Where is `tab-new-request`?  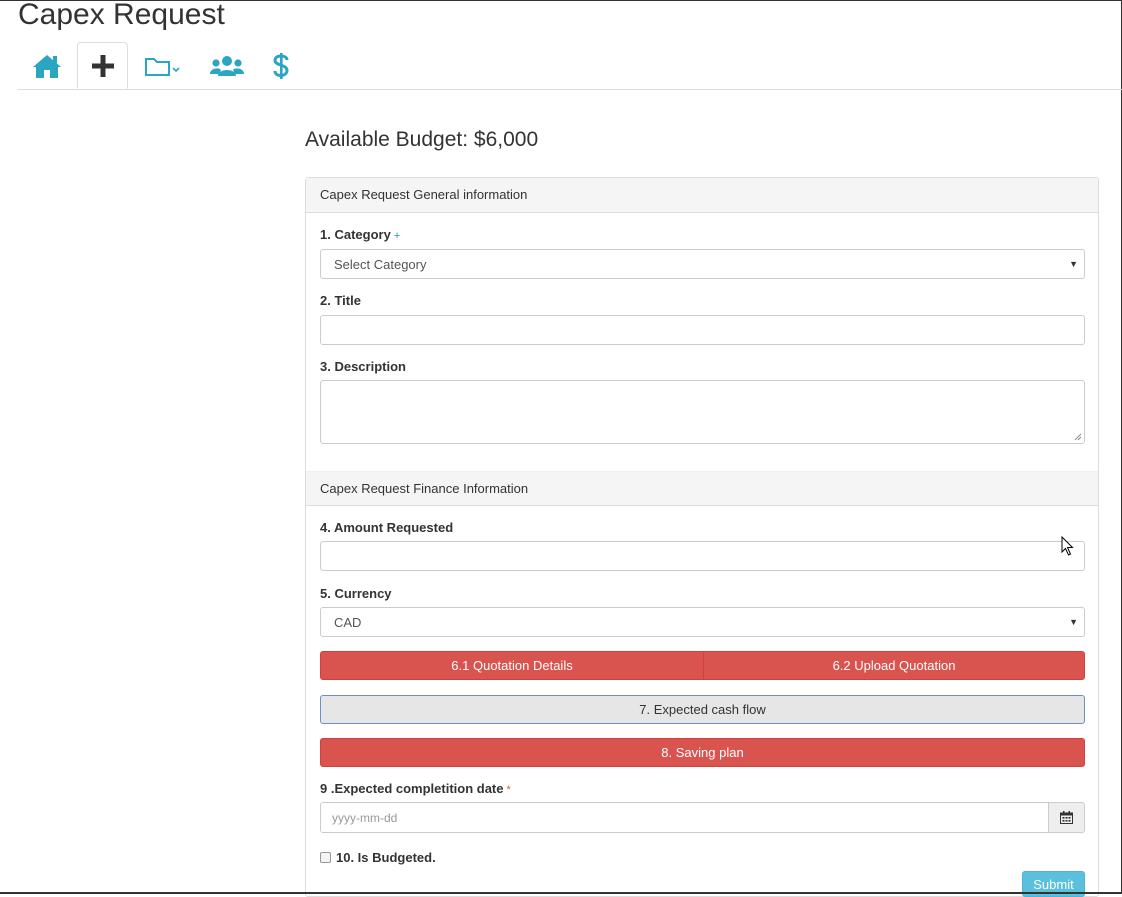
tab-new-request is located at coordinates (102, 65).